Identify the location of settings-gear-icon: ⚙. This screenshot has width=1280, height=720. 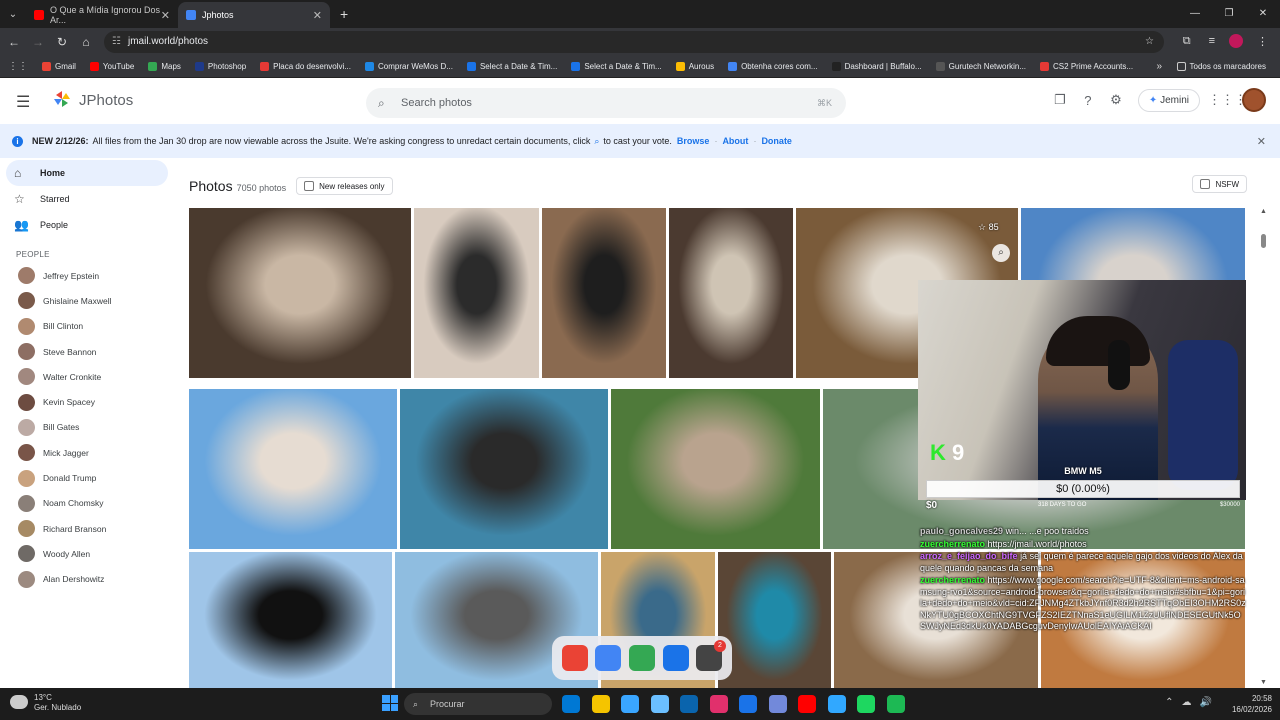
(1116, 100).